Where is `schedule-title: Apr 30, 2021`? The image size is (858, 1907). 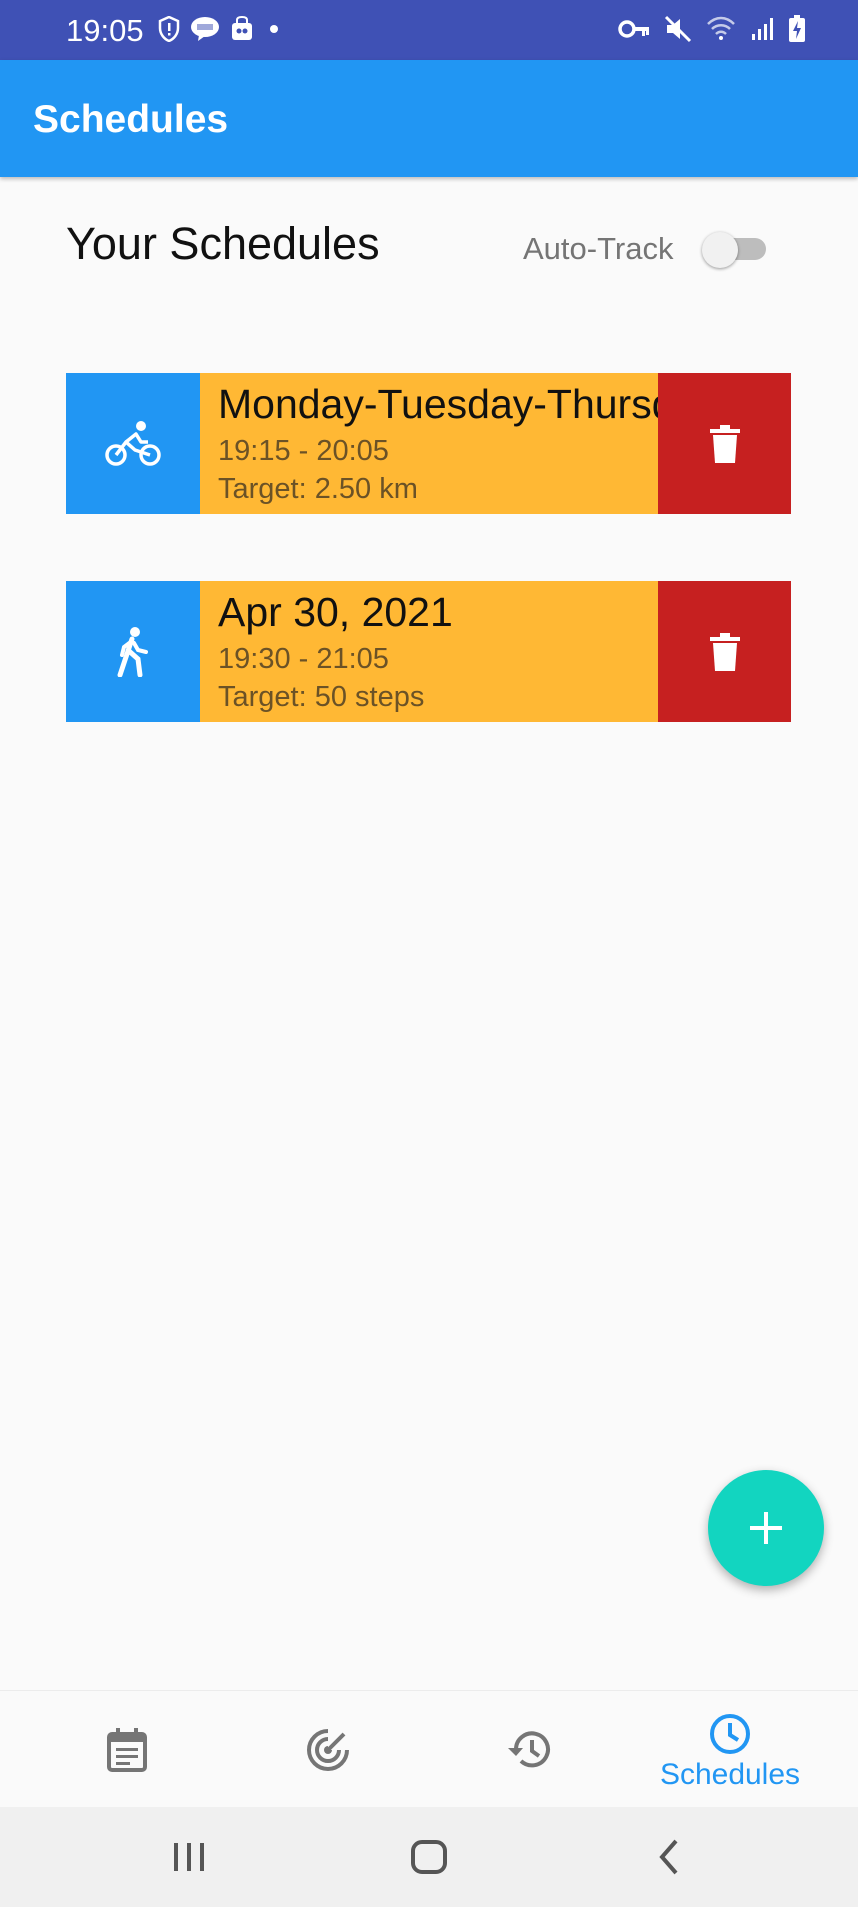 schedule-title: Apr 30, 2021 is located at coordinates (335, 612).